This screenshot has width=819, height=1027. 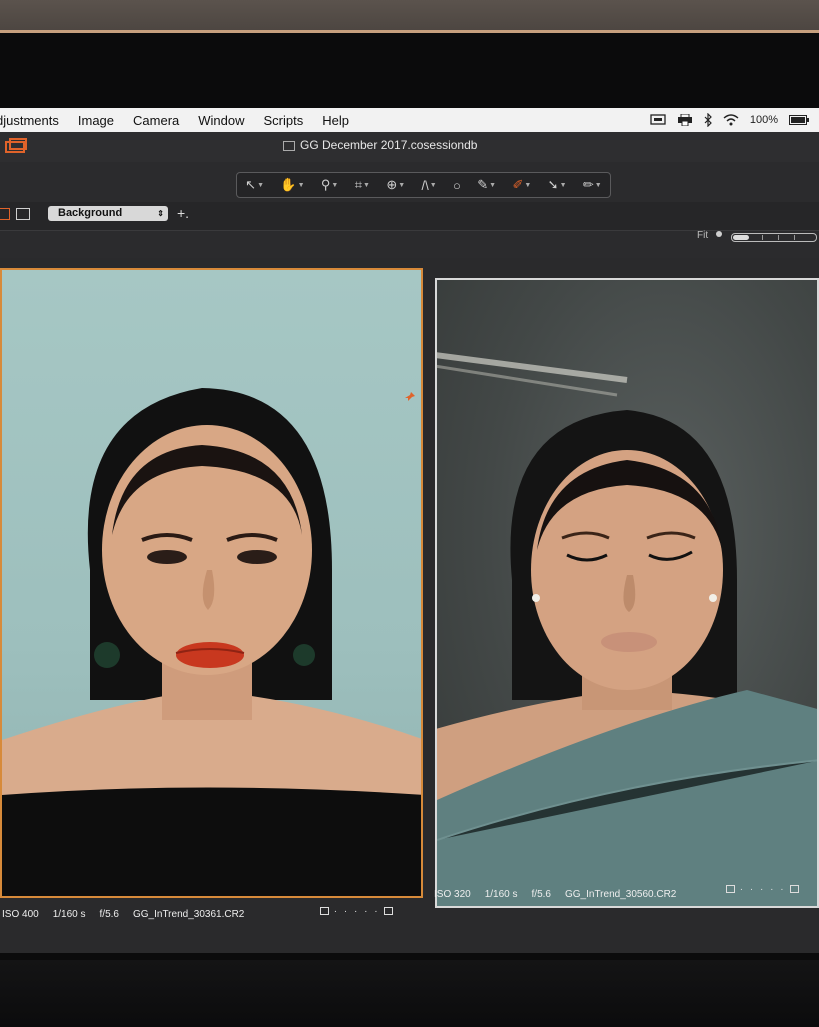 I want to click on brush-icon: ✎ ▼, so click(x=486, y=185).